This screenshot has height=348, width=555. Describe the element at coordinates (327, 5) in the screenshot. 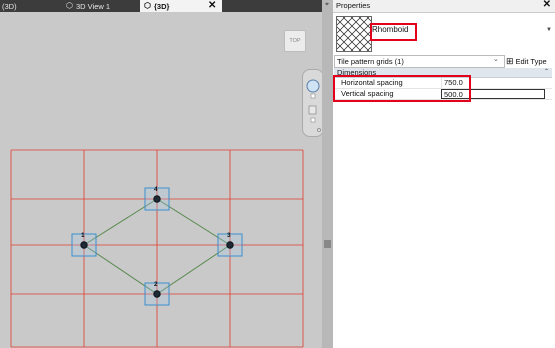

I see `panel-pin-icon: ⌖` at that location.